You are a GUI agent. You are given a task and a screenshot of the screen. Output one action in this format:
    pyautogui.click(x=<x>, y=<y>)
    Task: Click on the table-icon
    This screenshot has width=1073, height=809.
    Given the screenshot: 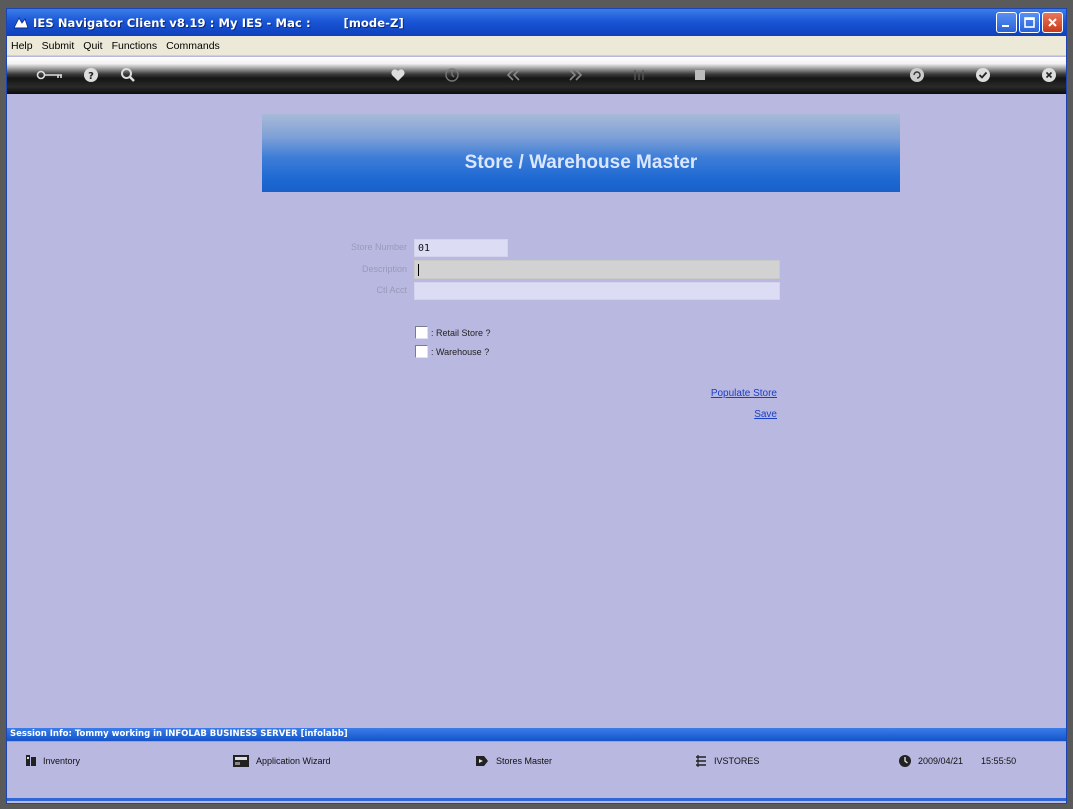 What is the action you would take?
    pyautogui.click(x=701, y=761)
    